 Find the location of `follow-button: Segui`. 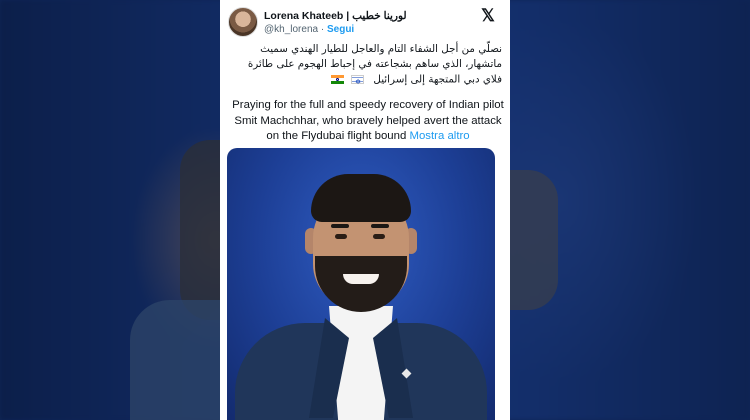

follow-button: Segui is located at coordinates (340, 29).